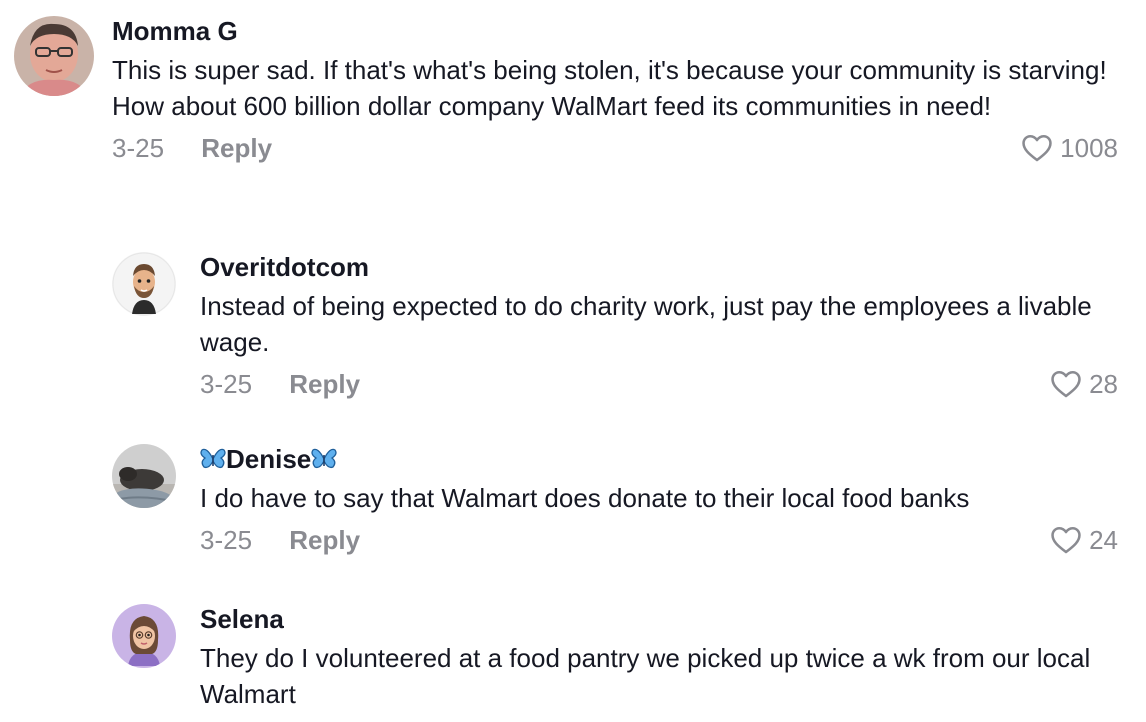 The height and width of the screenshot is (722, 1146). Describe the element at coordinates (1103, 540) in the screenshot. I see `like-count: 24` at that location.